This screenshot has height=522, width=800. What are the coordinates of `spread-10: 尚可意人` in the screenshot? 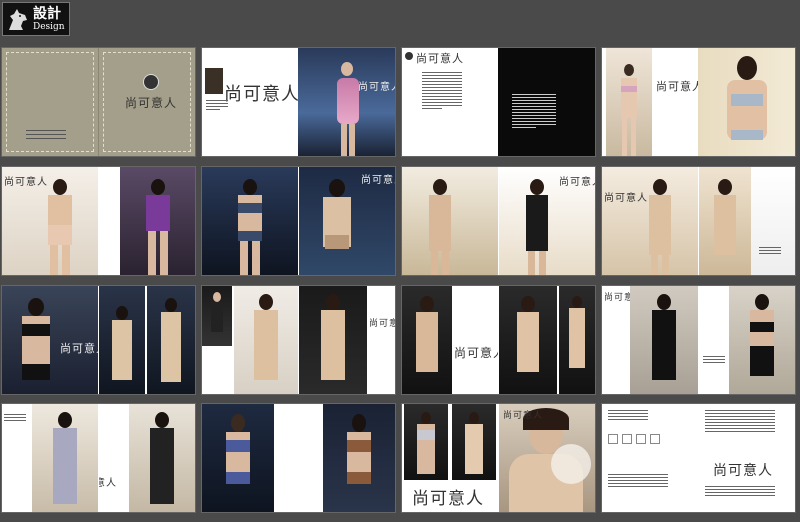 It's located at (298, 340).